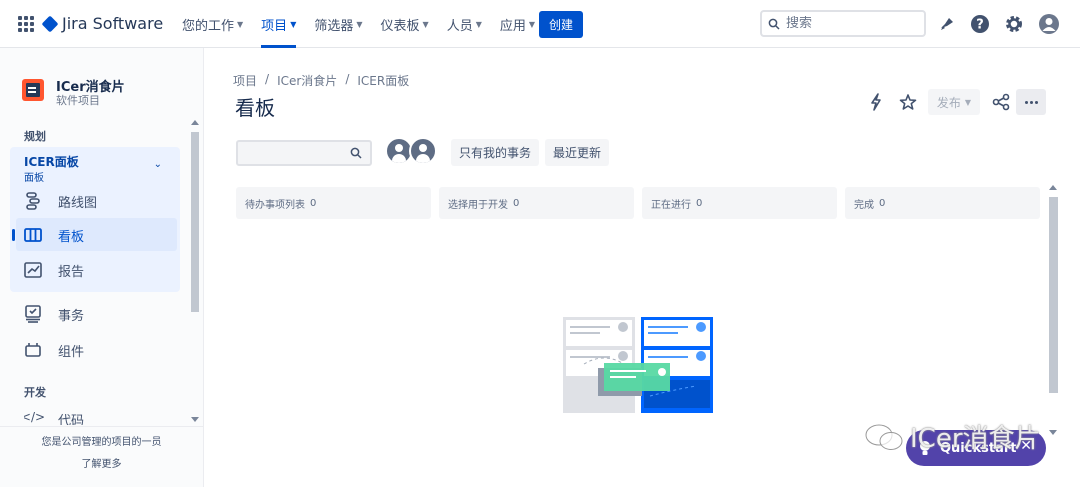 This screenshot has height=487, width=1080. Describe the element at coordinates (158, 164) in the screenshot. I see `chevron-down-icon: ⌄` at that location.